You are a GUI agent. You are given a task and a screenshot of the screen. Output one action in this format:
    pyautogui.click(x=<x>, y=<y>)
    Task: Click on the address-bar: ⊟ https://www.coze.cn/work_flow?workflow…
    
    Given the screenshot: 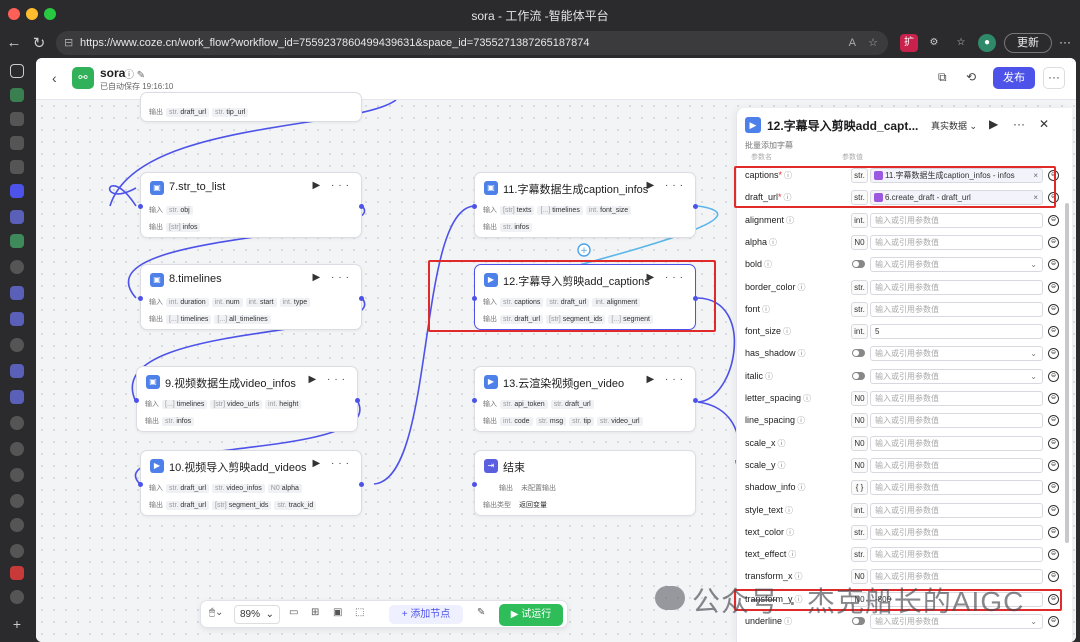 What is the action you would take?
    pyautogui.click(x=472, y=43)
    